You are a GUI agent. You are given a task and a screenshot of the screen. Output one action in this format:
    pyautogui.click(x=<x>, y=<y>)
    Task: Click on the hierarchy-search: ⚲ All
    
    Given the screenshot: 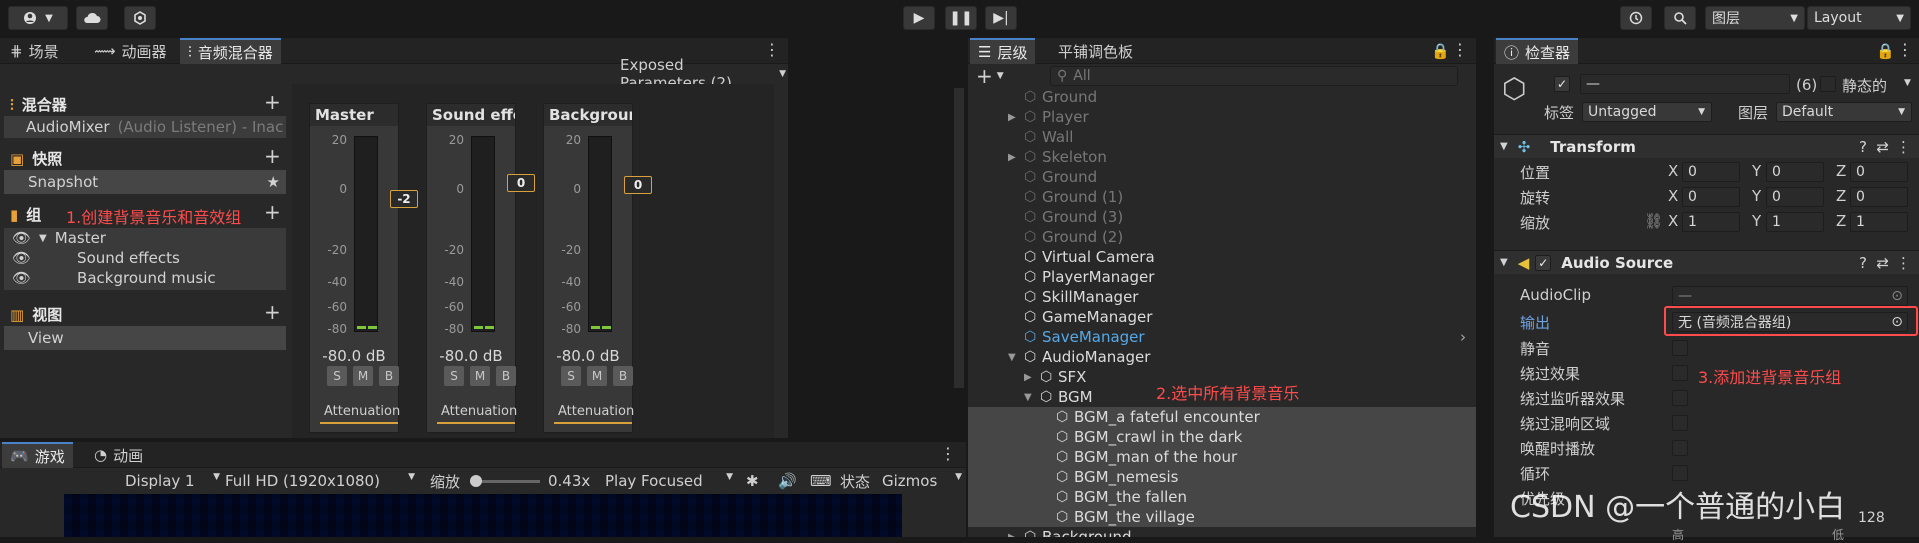 What is the action you would take?
    pyautogui.click(x=1254, y=76)
    